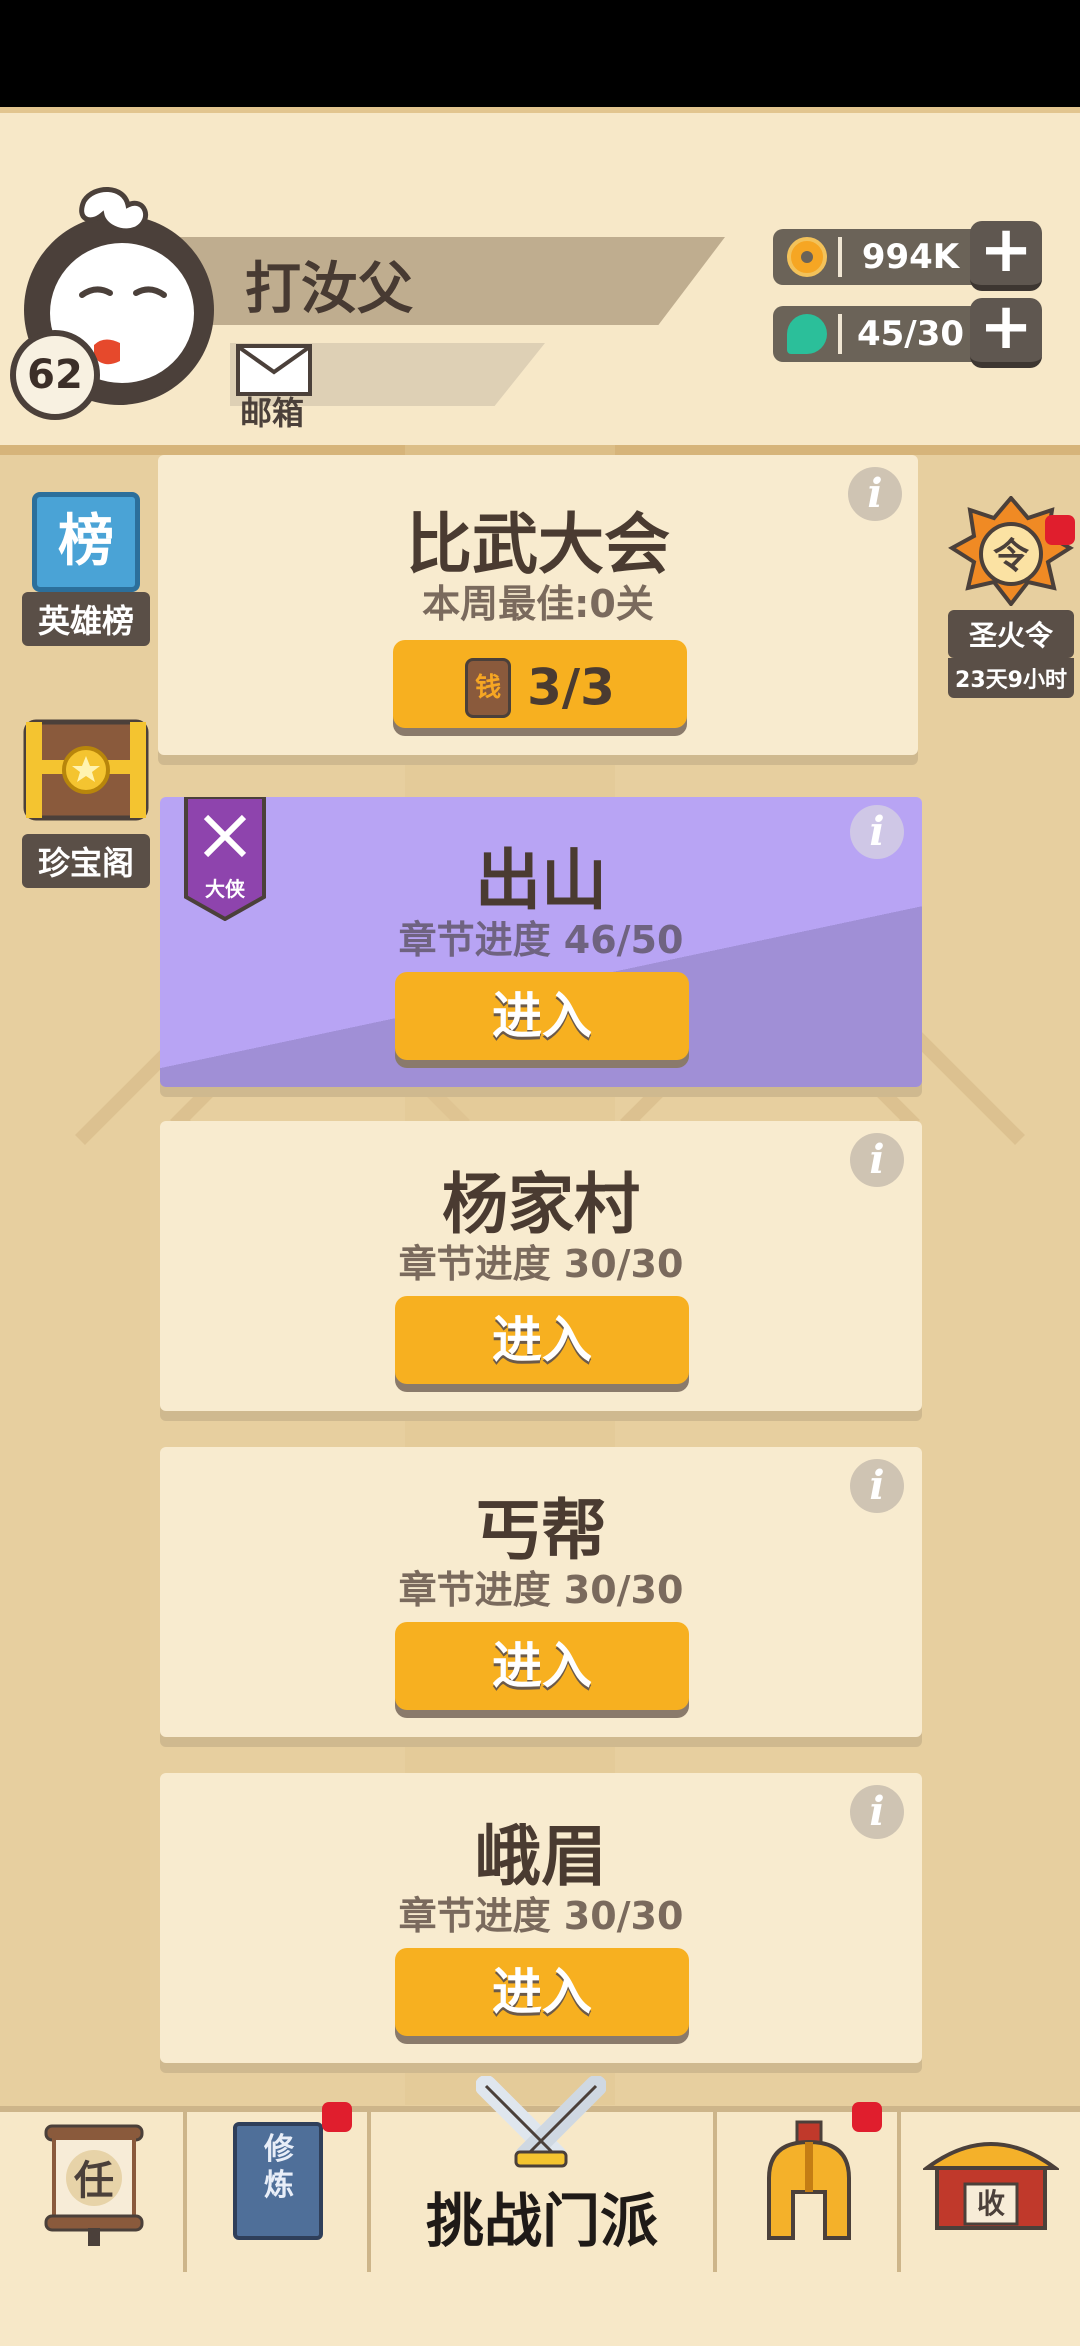  I want to click on helmet-icon, so click(809, 2180).